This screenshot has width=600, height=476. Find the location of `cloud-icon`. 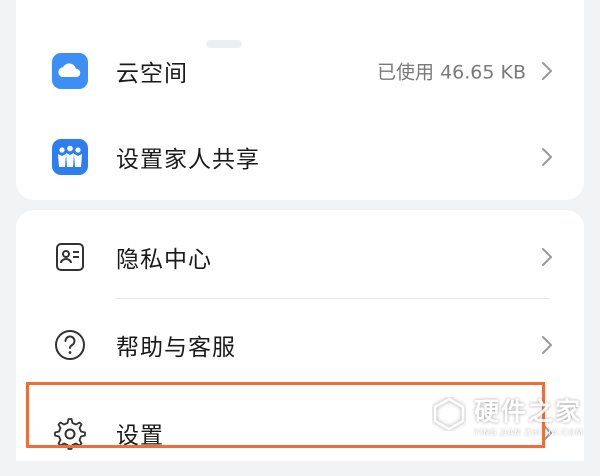

cloud-icon is located at coordinates (70, 71).